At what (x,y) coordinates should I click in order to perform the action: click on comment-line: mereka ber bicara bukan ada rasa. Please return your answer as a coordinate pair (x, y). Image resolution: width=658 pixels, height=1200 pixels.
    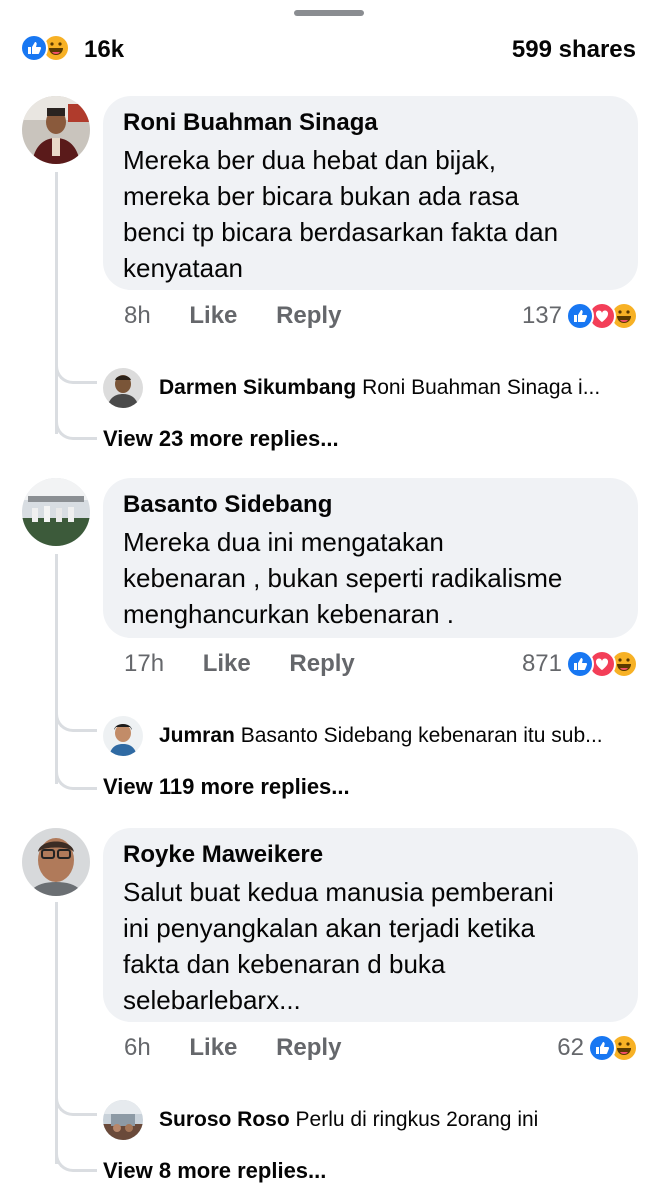
    Looking at the image, I should click on (321, 196).